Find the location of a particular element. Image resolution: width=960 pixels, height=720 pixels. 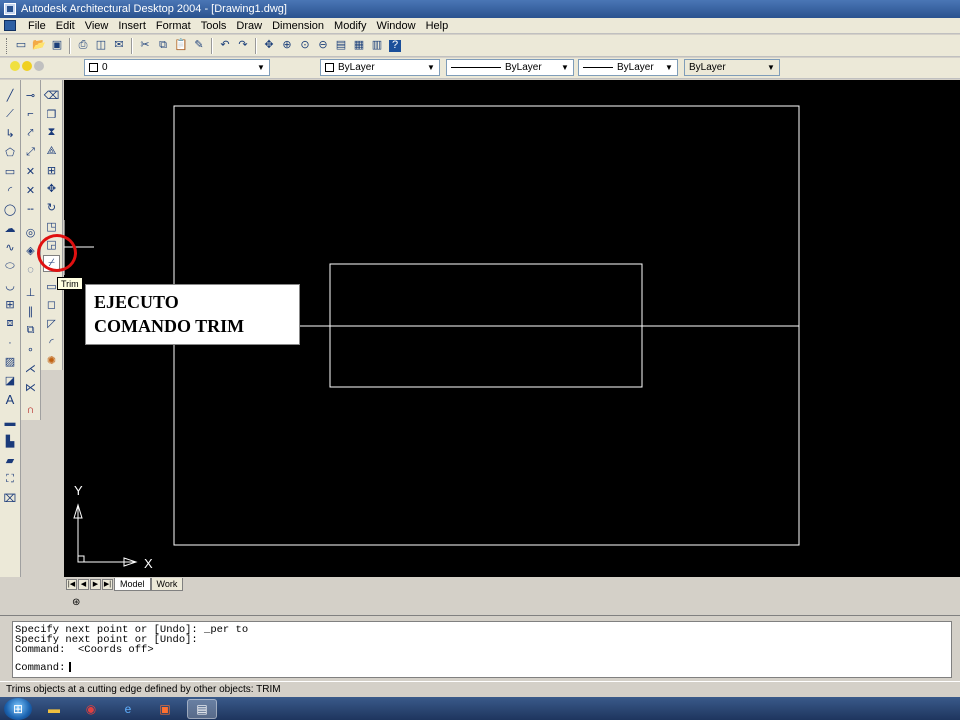

scale-icon: ◳ is located at coordinates (51, 226).